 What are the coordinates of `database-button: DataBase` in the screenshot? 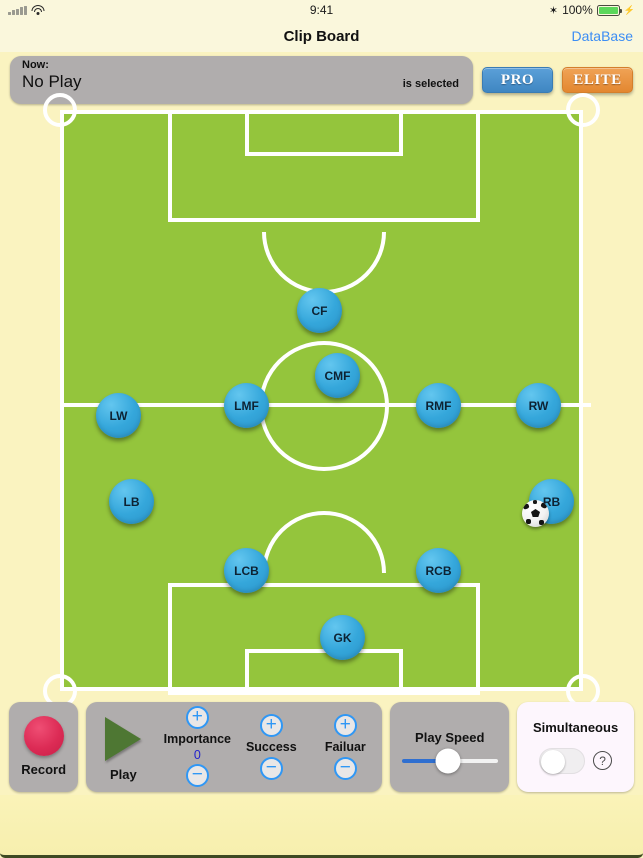 It's located at (602, 36).